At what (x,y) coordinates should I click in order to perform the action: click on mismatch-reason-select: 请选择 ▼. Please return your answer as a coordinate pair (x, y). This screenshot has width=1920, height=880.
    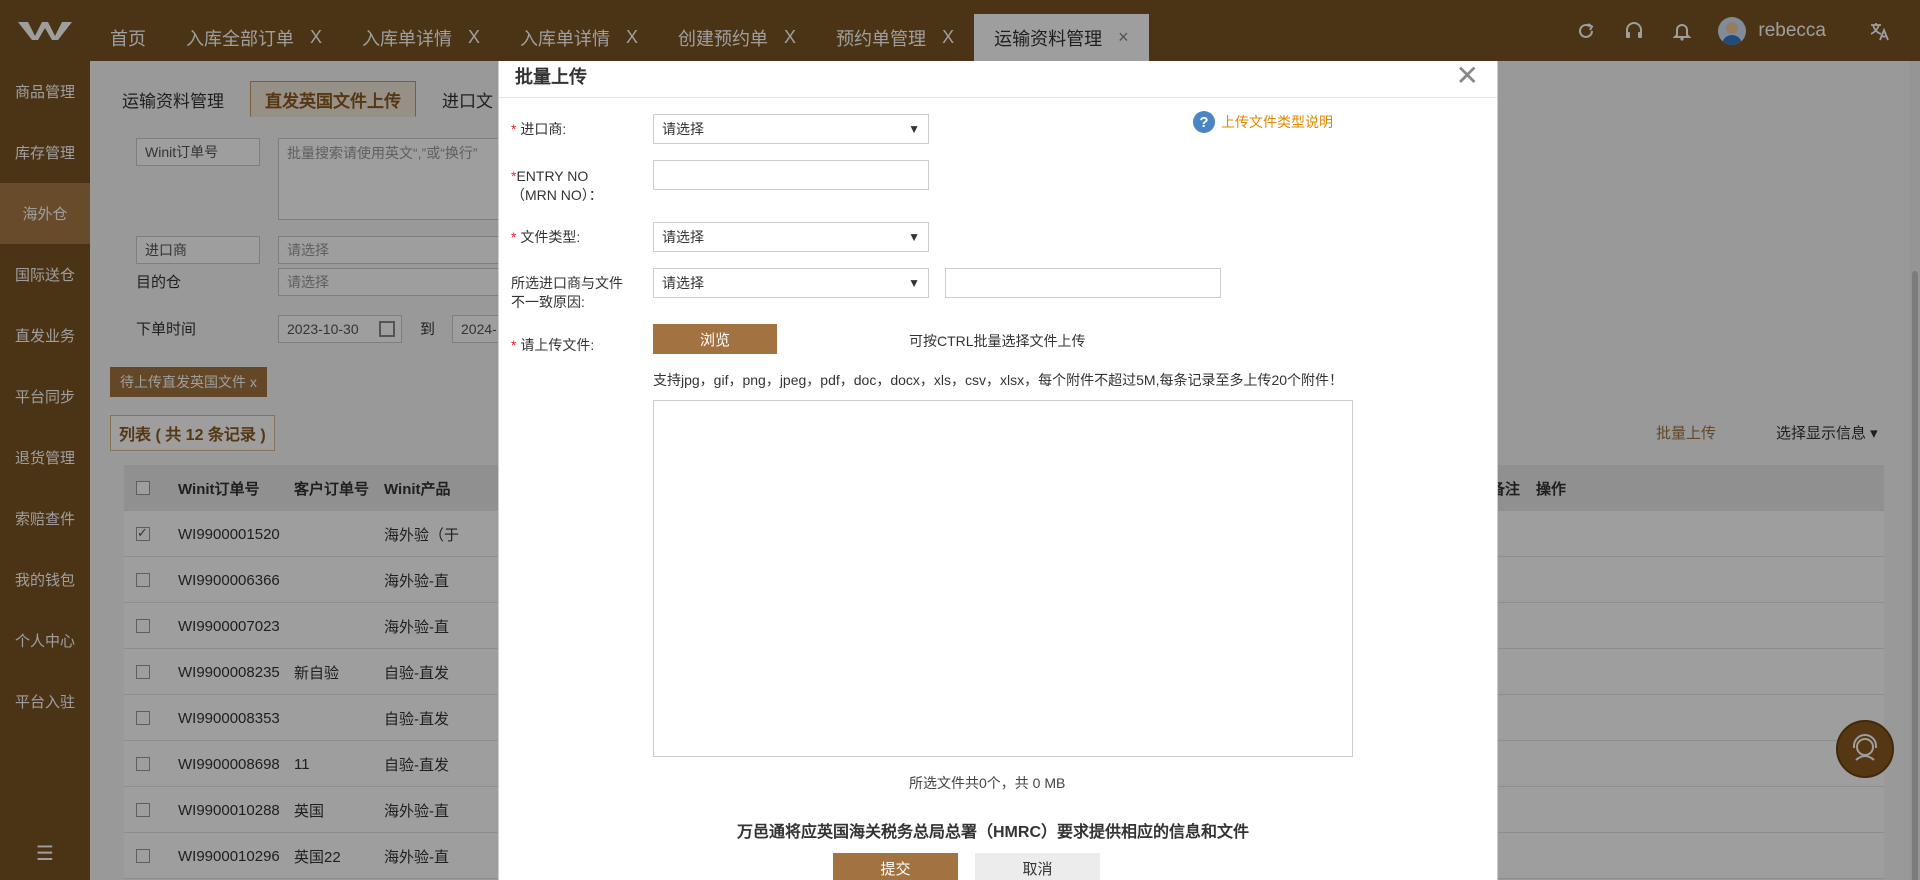
    Looking at the image, I should click on (791, 283).